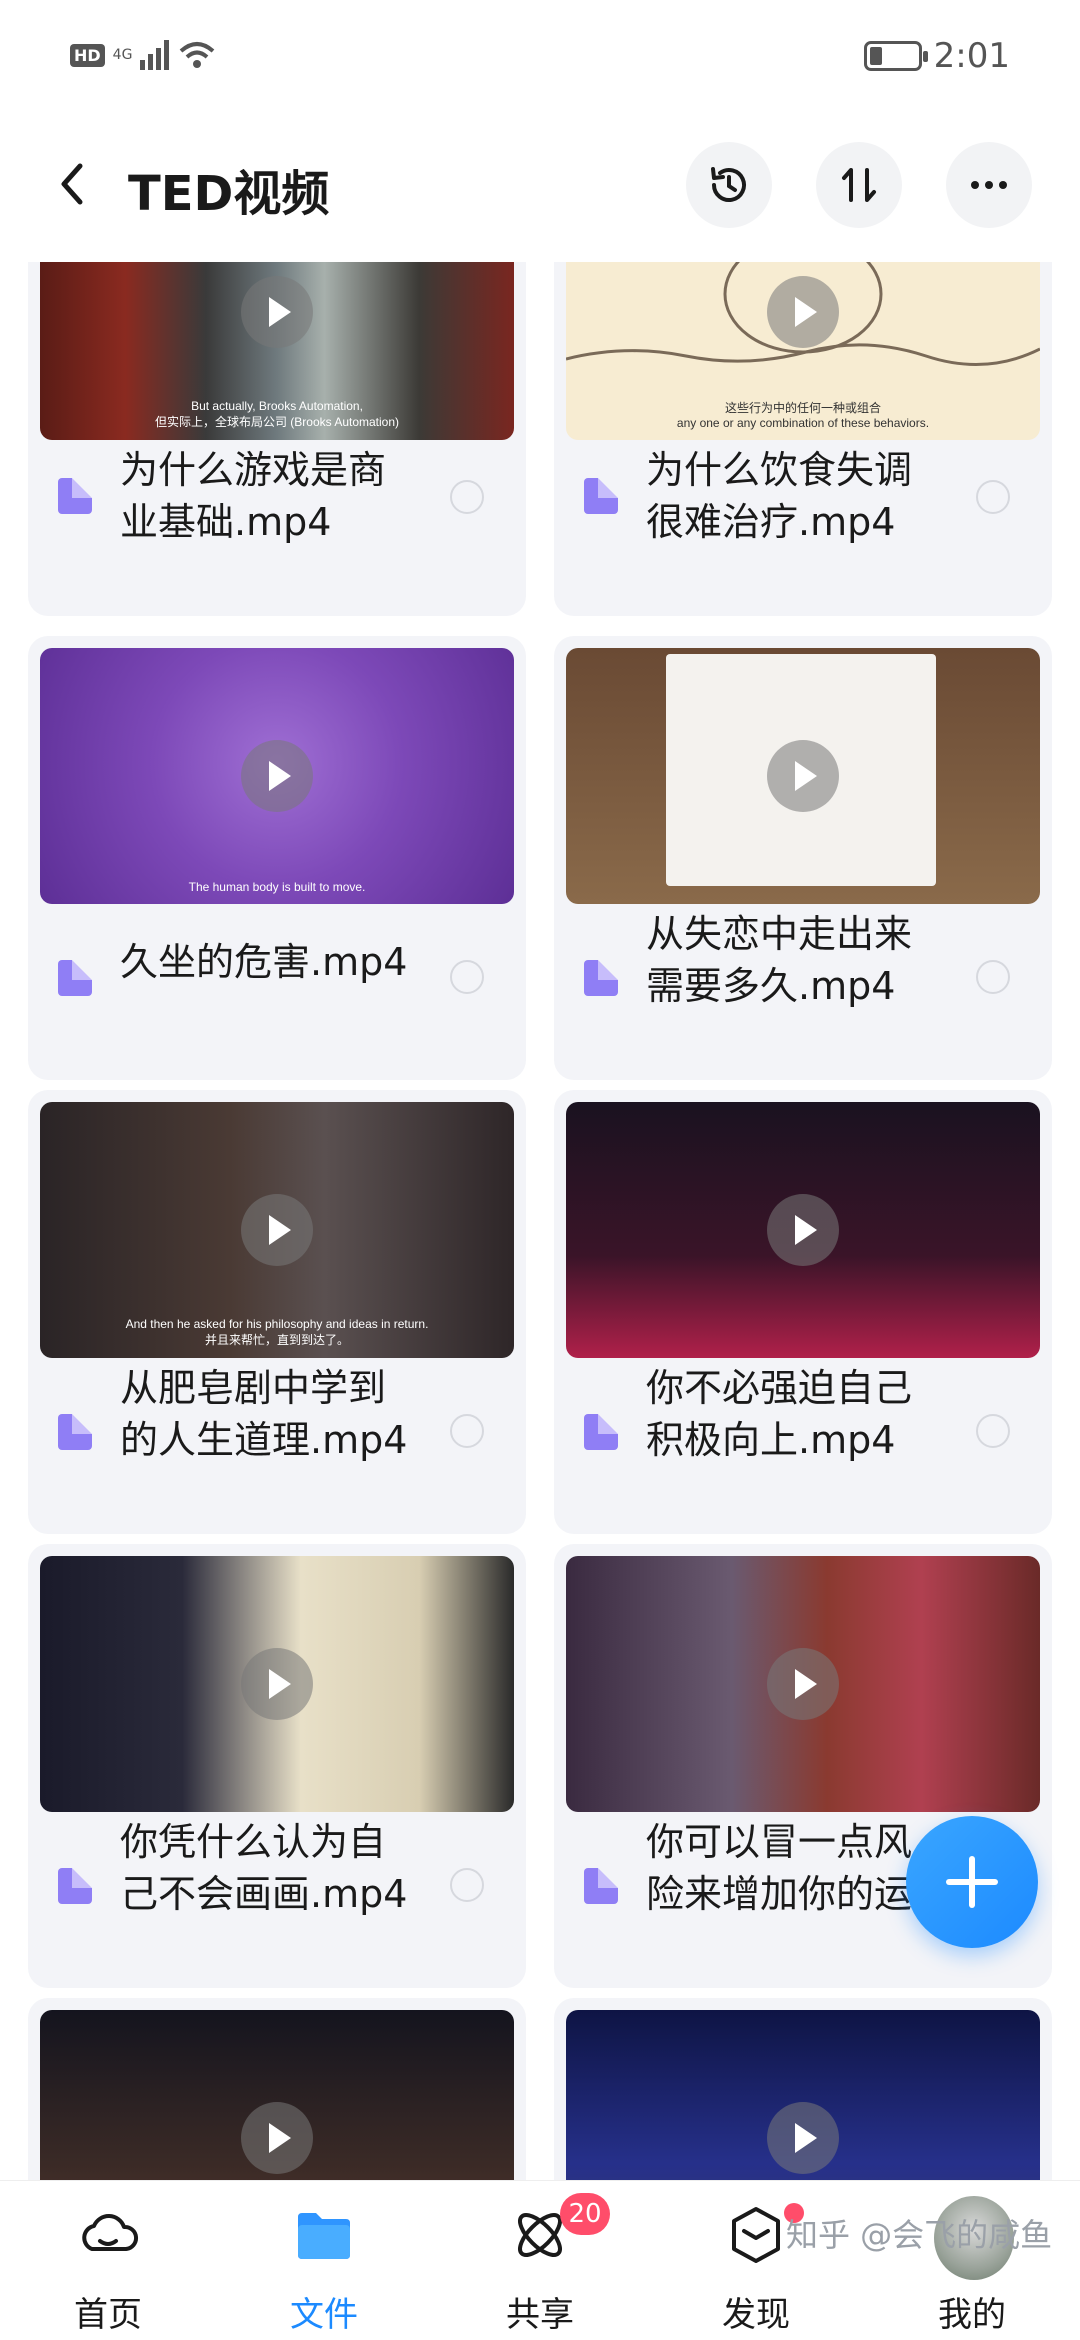 This screenshot has height=2340, width=1080. Describe the element at coordinates (253, 496) in the screenshot. I see `file-name: 为什么游戏是商 业基础.mp4` at that location.